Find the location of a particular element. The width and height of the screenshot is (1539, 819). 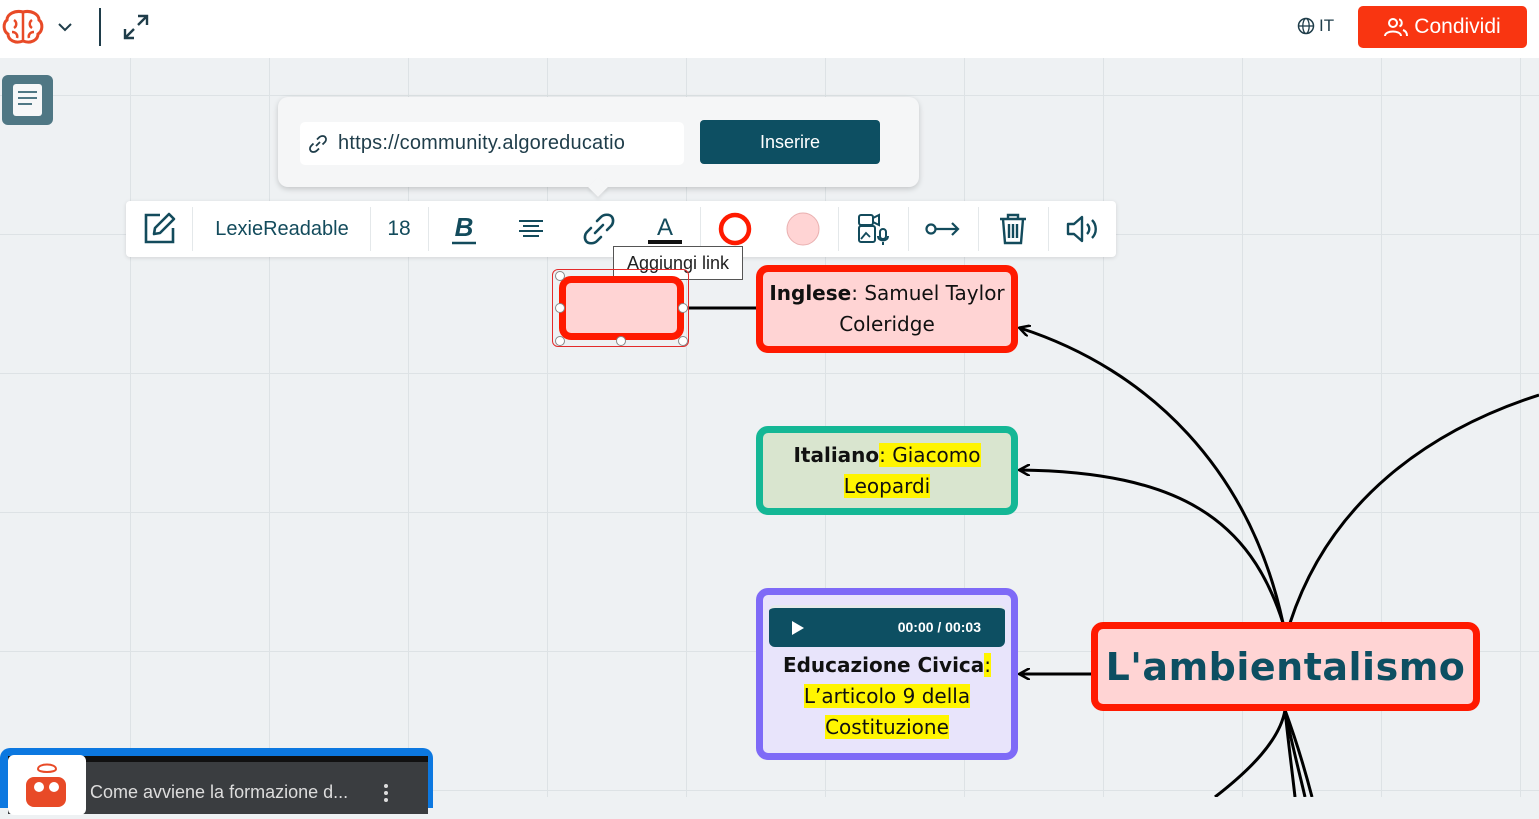

font-family-select: LexieReadable is located at coordinates (282, 229).